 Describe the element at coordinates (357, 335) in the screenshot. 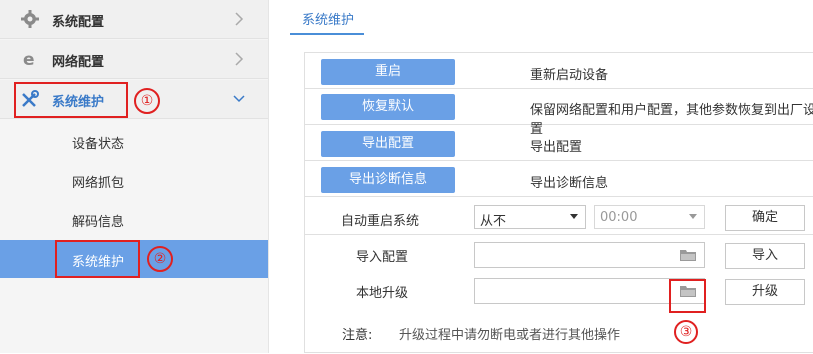

I see `note-label: 注意:` at that location.